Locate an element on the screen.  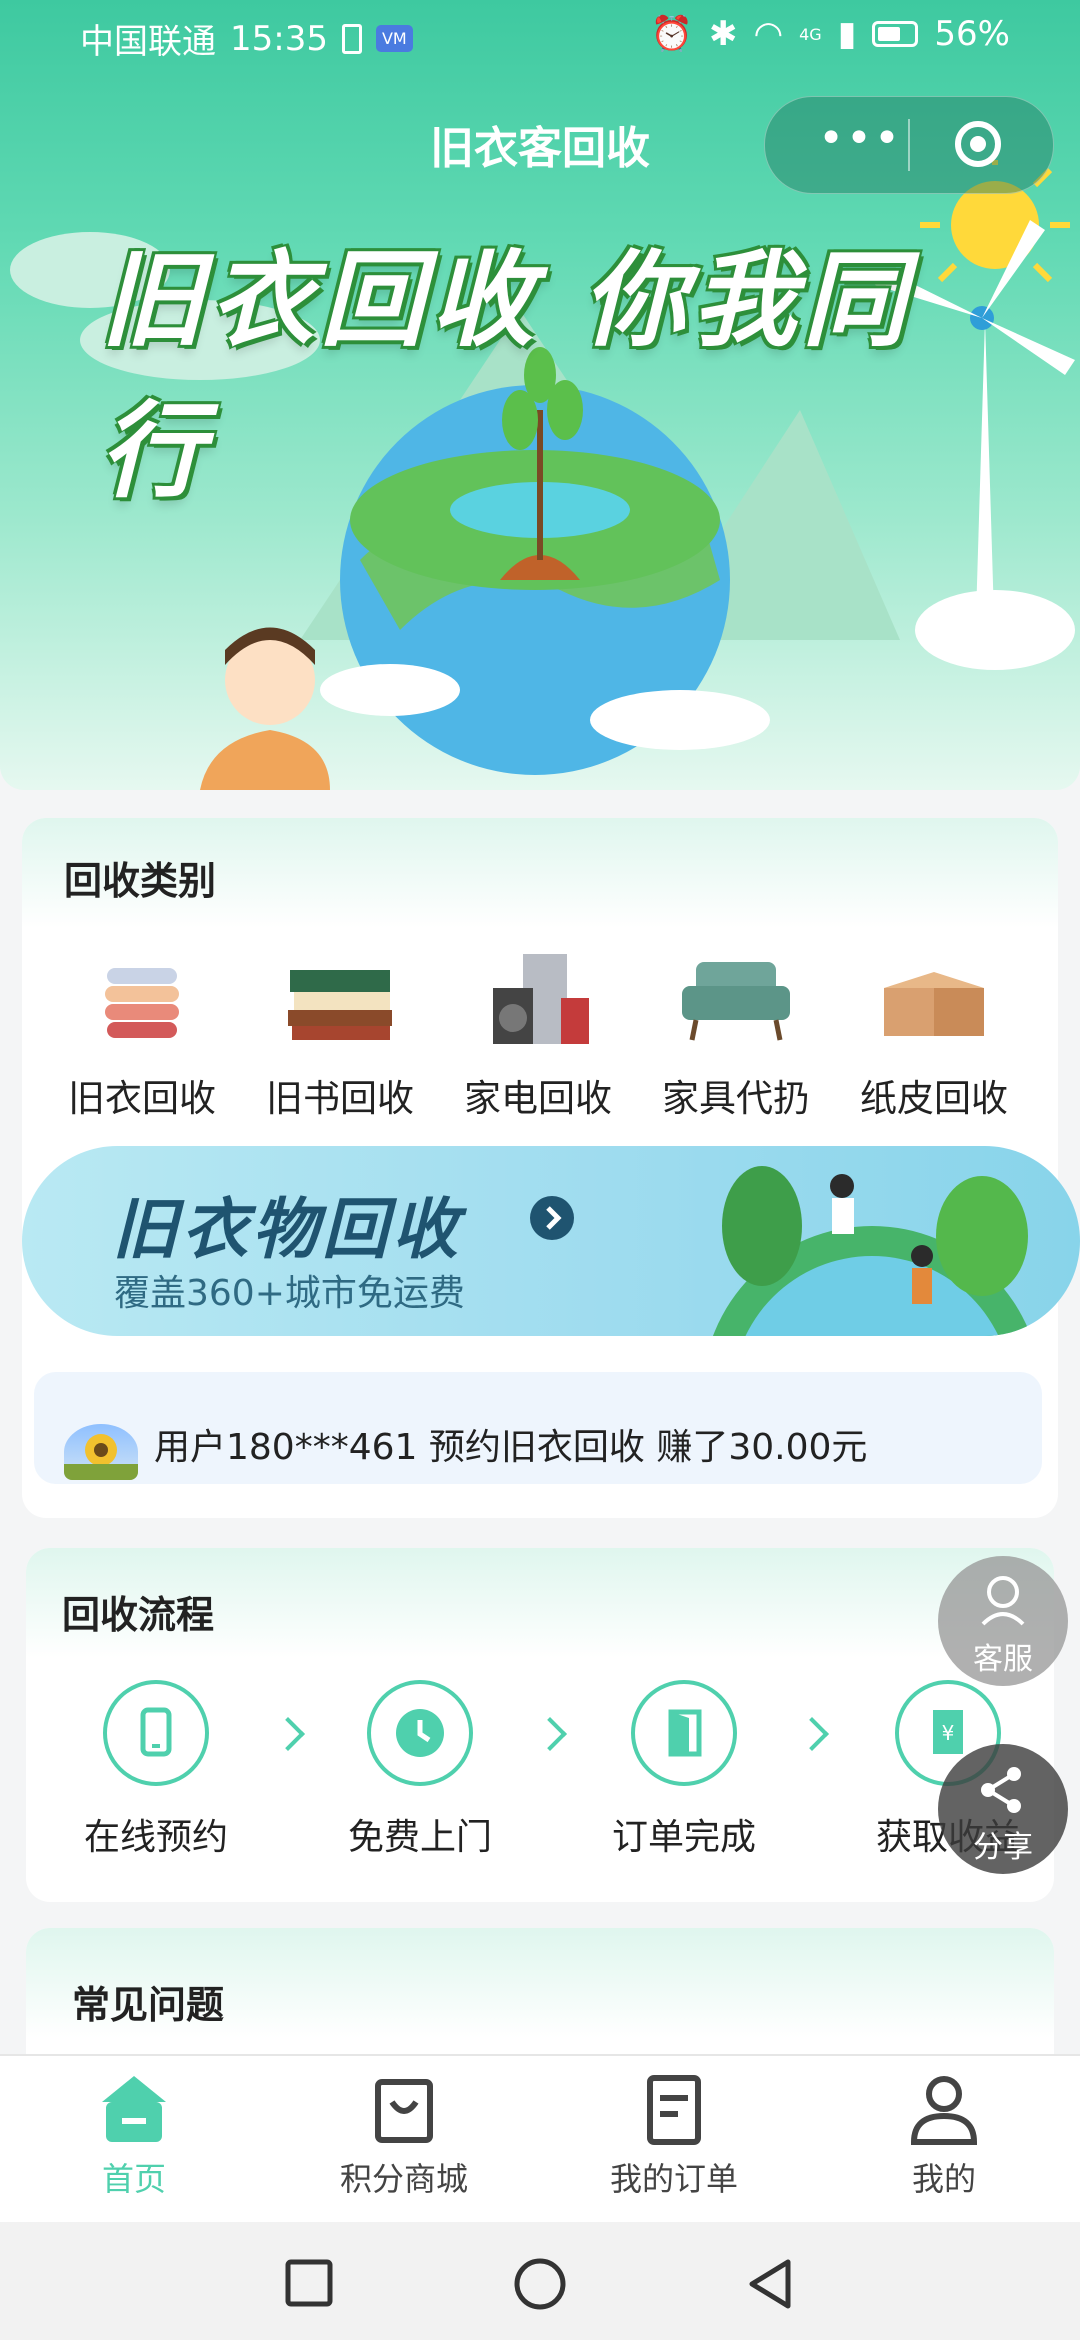
system-navigation-bar is located at coordinates (540, 2281).